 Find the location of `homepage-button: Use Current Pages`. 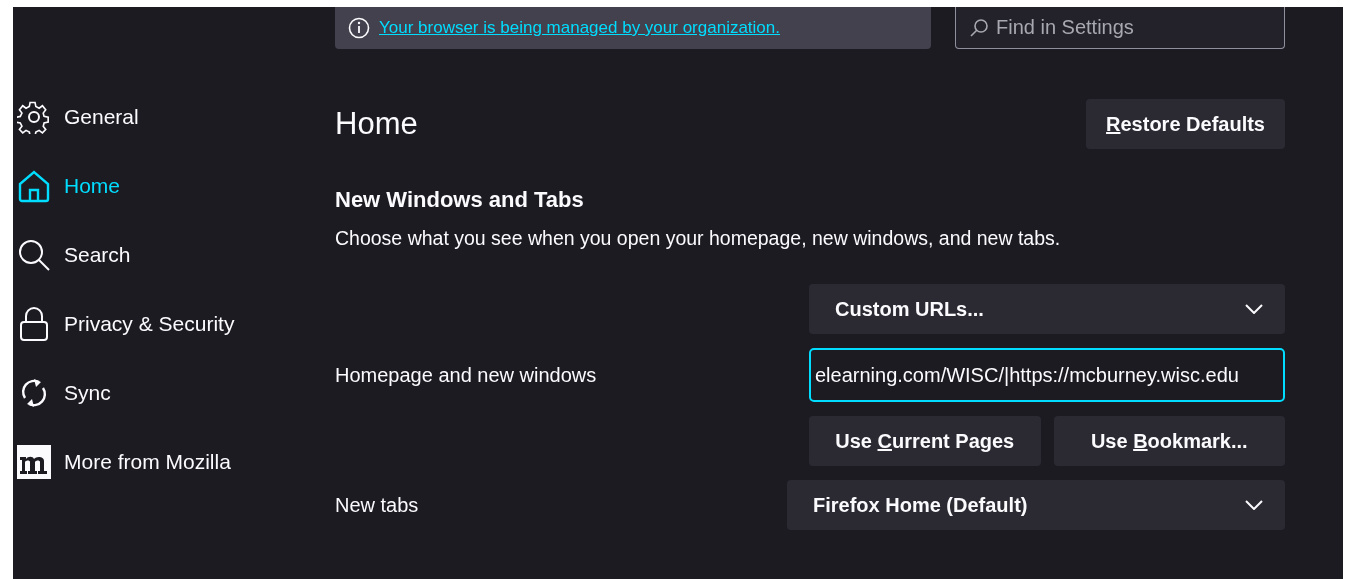

homepage-button: Use Current Pages is located at coordinates (925, 441).